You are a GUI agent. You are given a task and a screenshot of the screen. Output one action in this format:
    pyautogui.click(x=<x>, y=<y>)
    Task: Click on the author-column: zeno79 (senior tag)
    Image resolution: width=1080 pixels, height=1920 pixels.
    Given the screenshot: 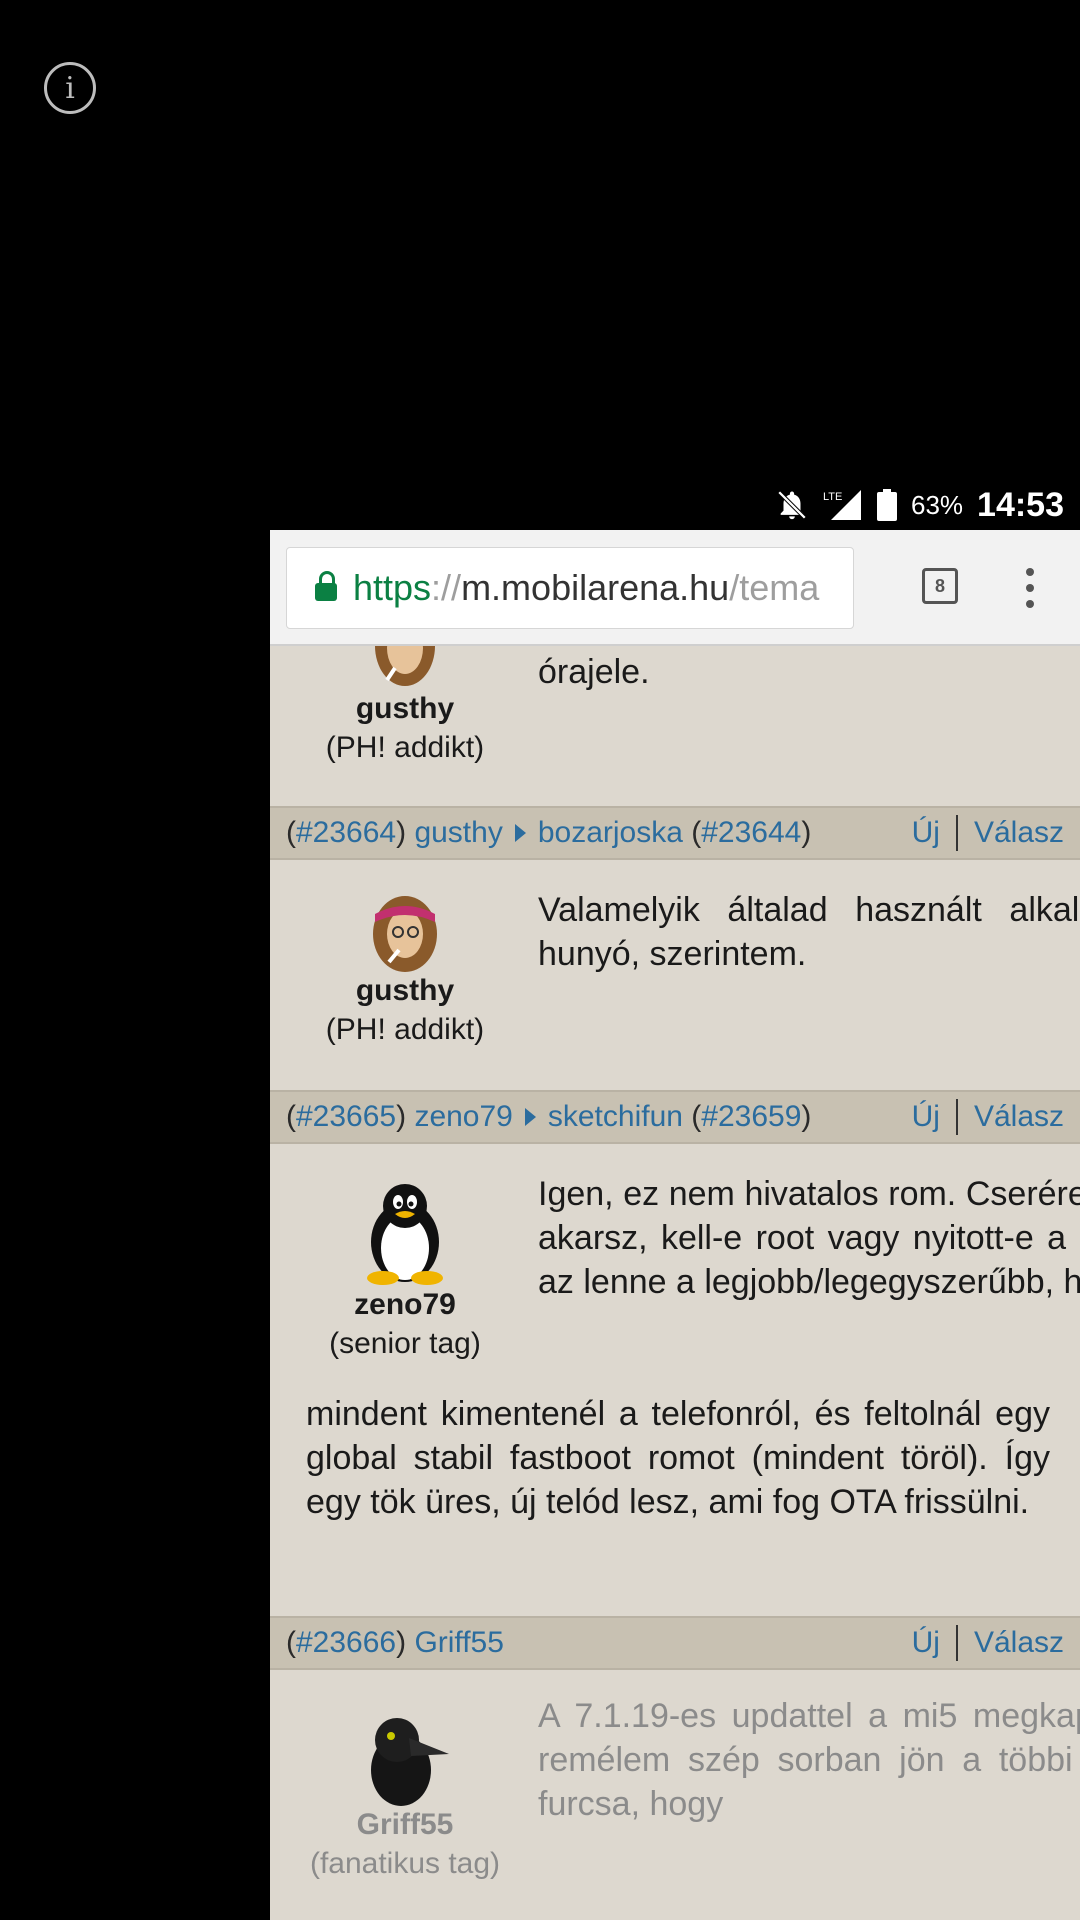 What is the action you would take?
    pyautogui.click(x=405, y=1273)
    